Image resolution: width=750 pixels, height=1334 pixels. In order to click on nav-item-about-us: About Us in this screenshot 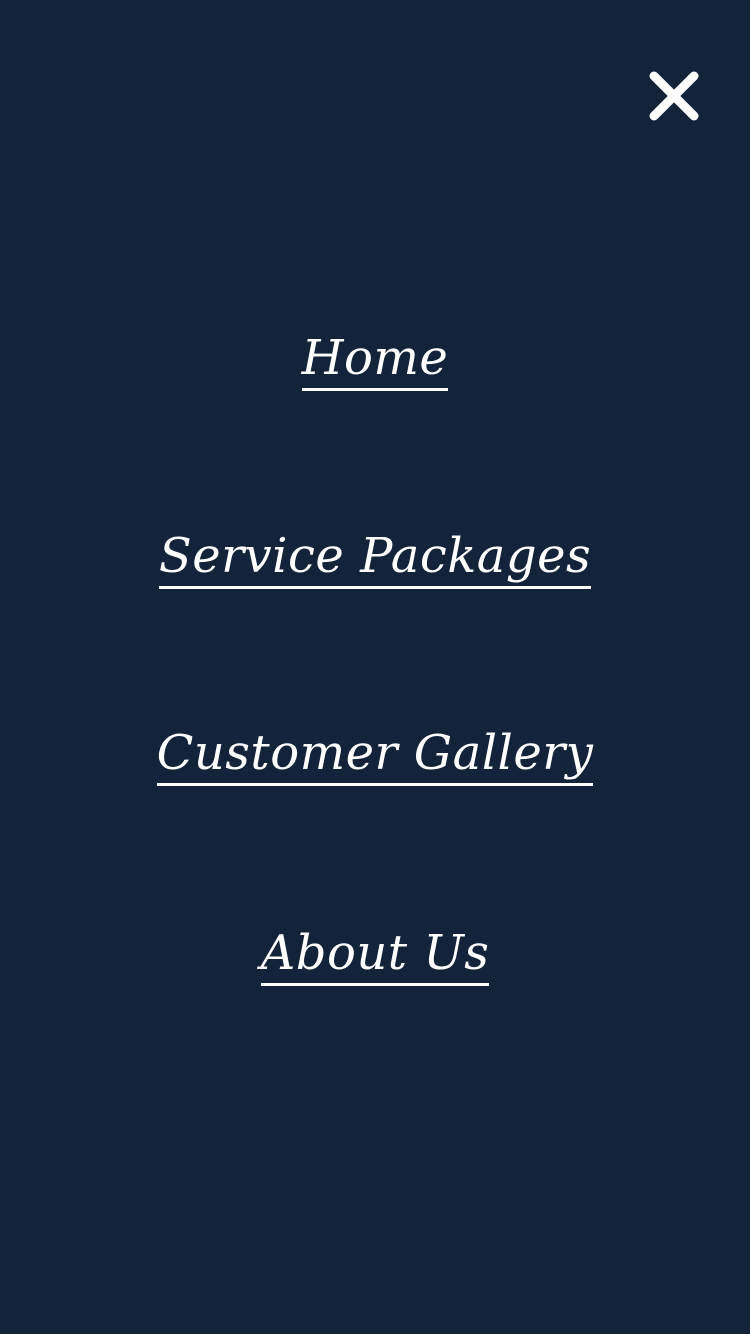, I will do `click(375, 965)`.